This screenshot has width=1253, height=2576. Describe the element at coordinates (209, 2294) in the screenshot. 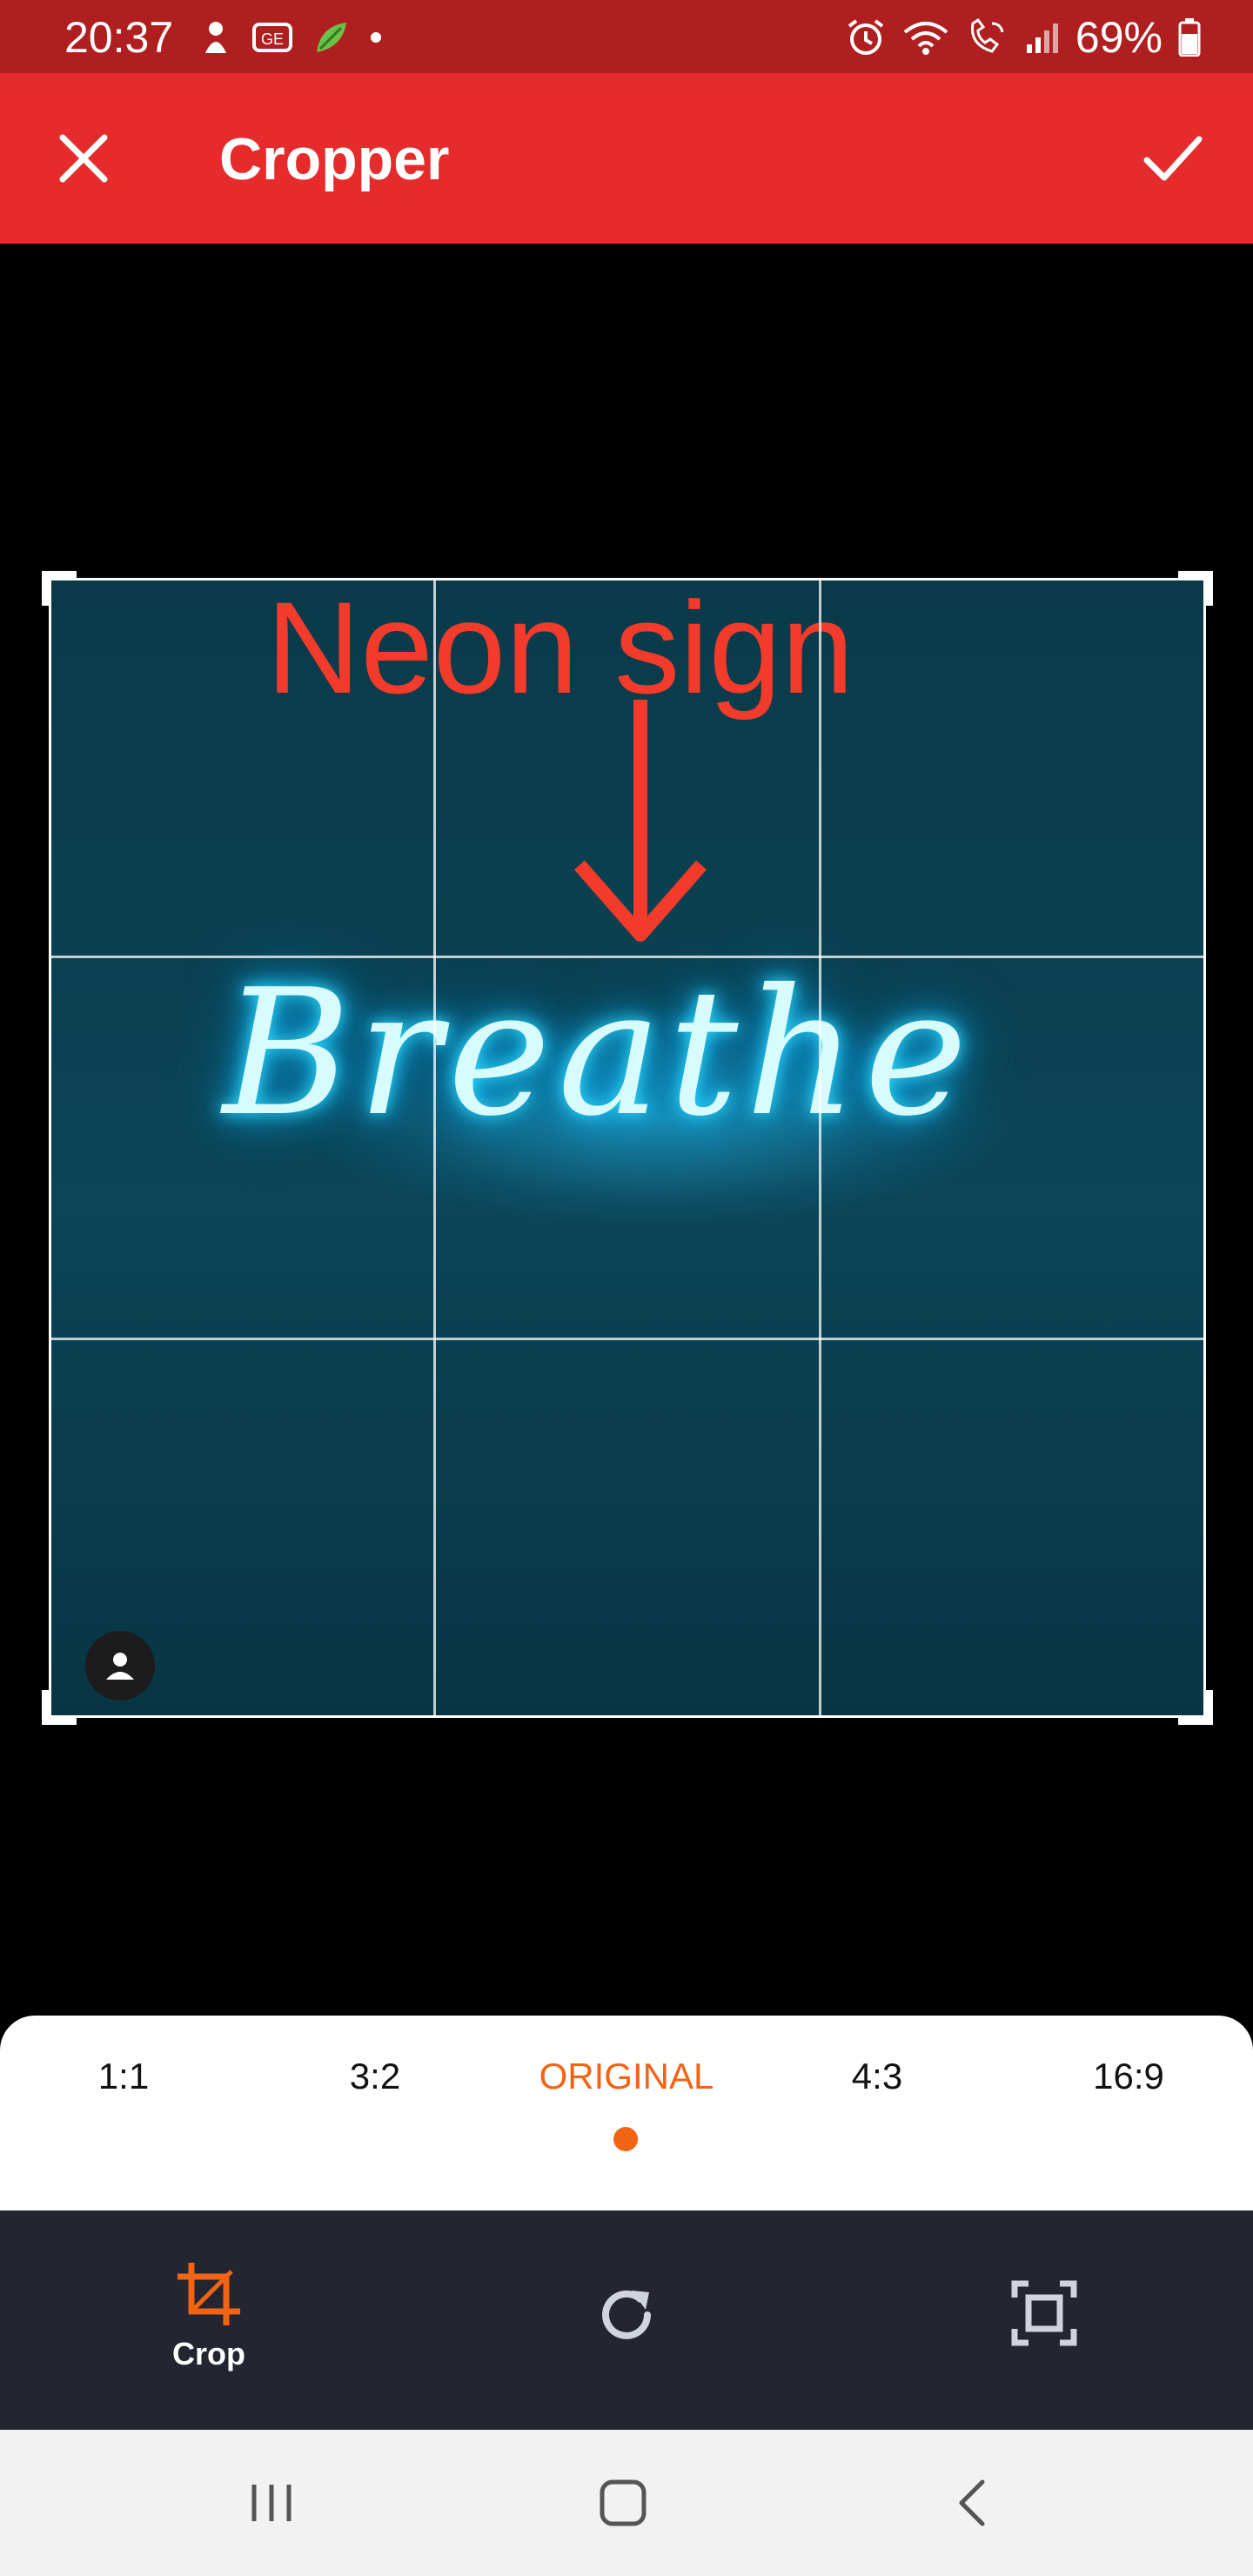

I see `crop-icon` at that location.